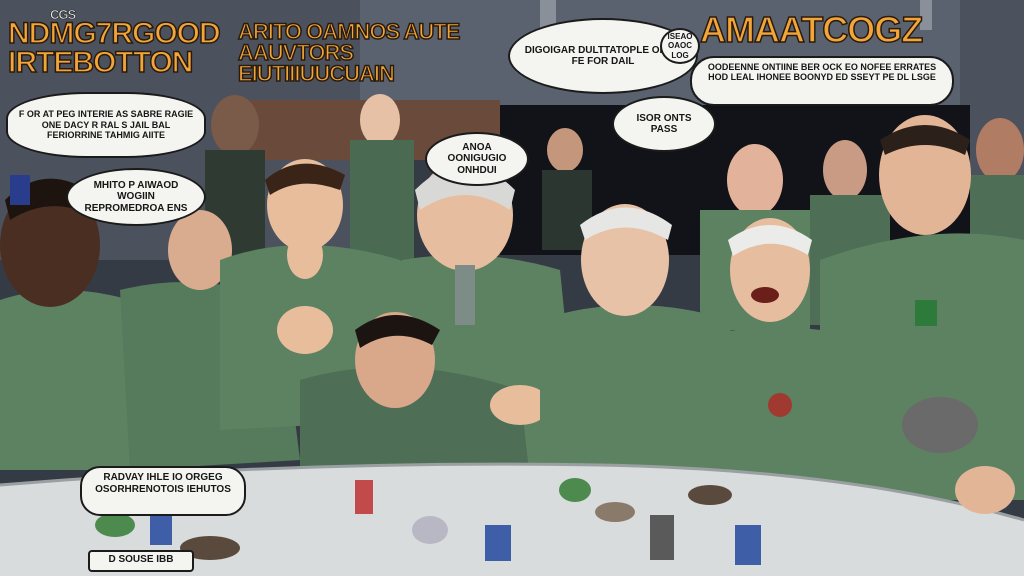  I want to click on caption-bottom-corner: D SOUSE IBB, so click(141, 561).